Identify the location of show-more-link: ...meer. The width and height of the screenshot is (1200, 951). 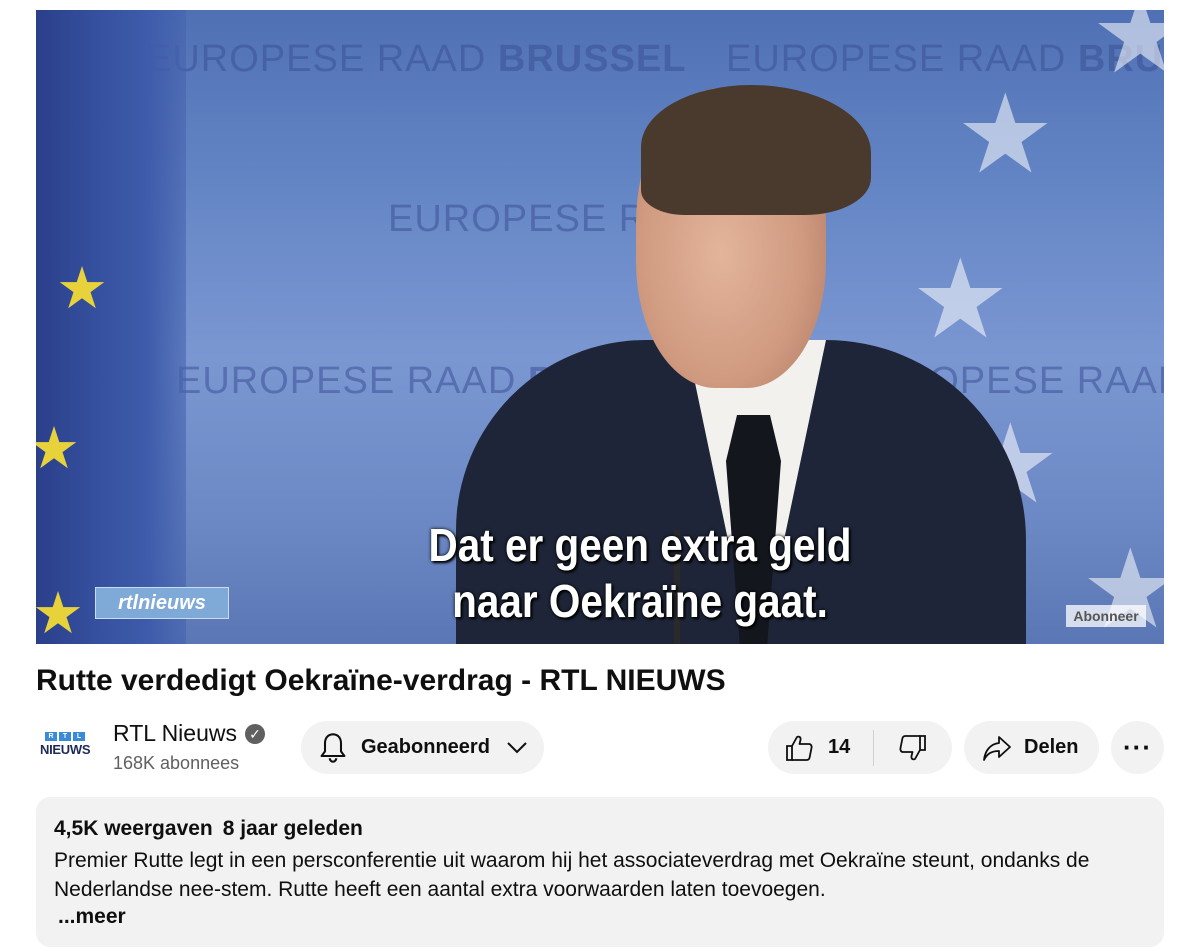
(92, 917).